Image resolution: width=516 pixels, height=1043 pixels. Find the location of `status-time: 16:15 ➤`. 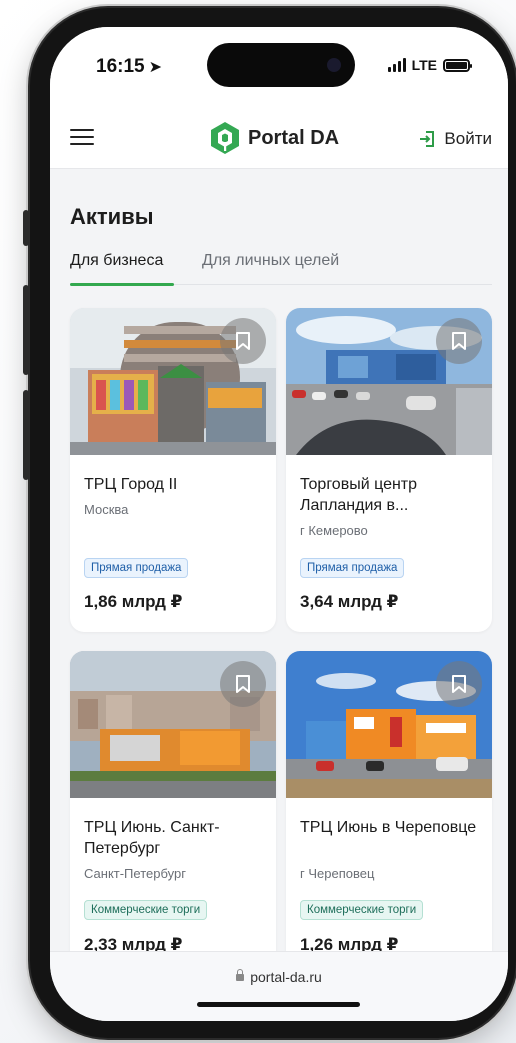

status-time: 16:15 ➤ is located at coordinates (129, 67).